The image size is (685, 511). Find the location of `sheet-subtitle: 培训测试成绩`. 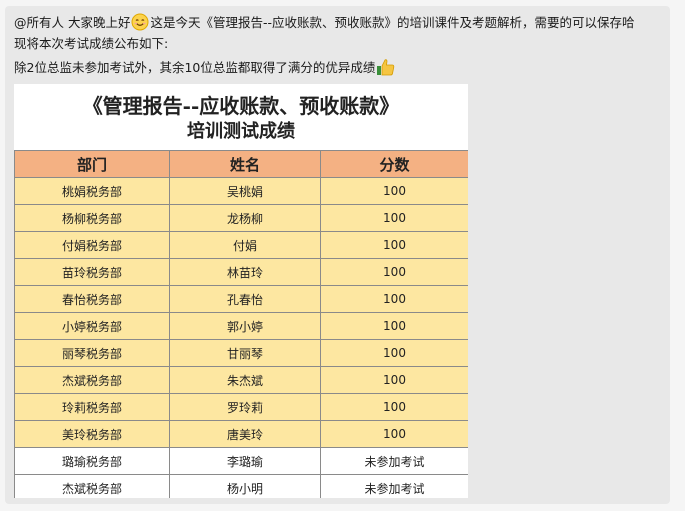

sheet-subtitle: 培训测试成绩 is located at coordinates (241, 131).